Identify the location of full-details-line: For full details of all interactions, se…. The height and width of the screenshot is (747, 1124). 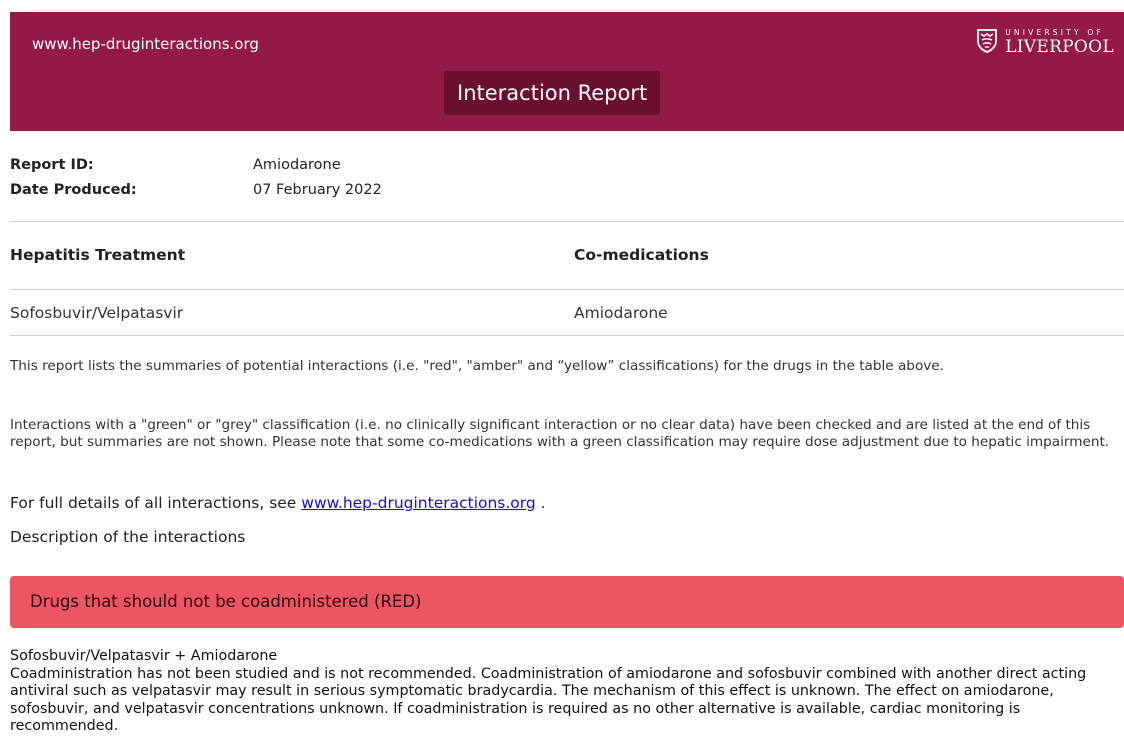
(278, 503).